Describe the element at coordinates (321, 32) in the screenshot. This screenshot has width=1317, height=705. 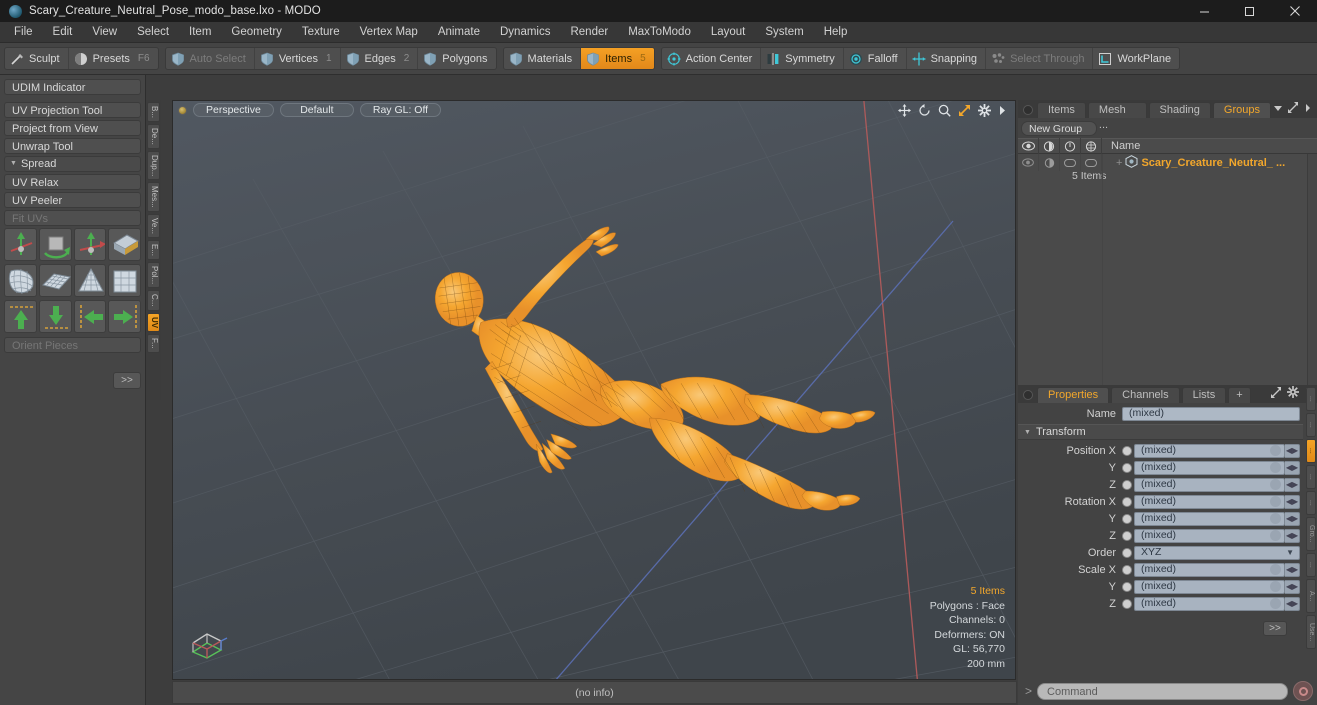
I see `menu-item-texture: Texture` at that location.